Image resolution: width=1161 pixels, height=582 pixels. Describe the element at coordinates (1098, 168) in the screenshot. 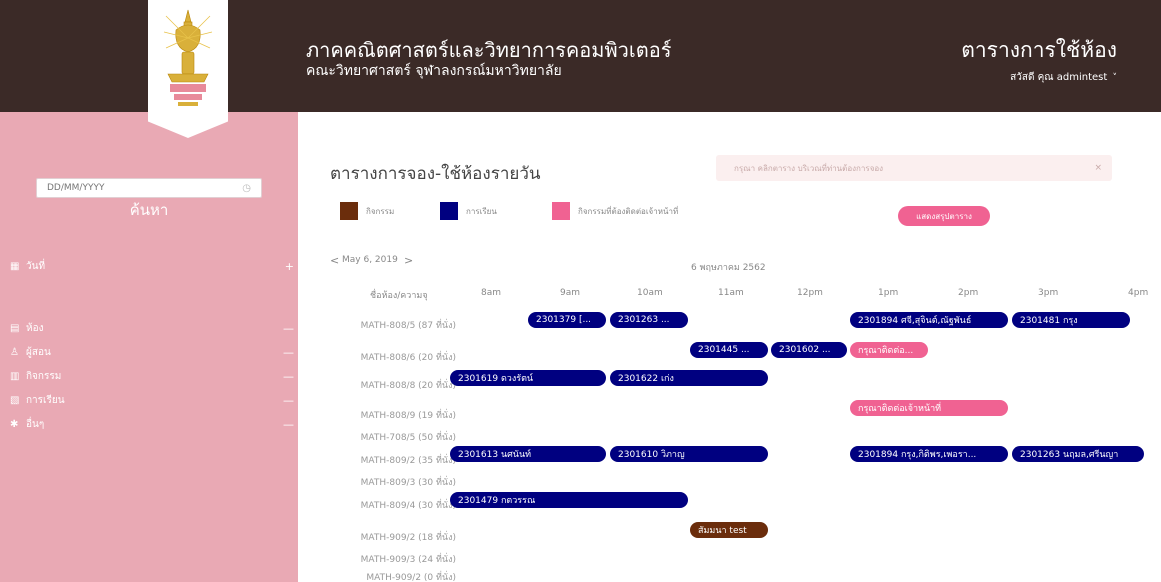

I see `close-icon: ×` at that location.